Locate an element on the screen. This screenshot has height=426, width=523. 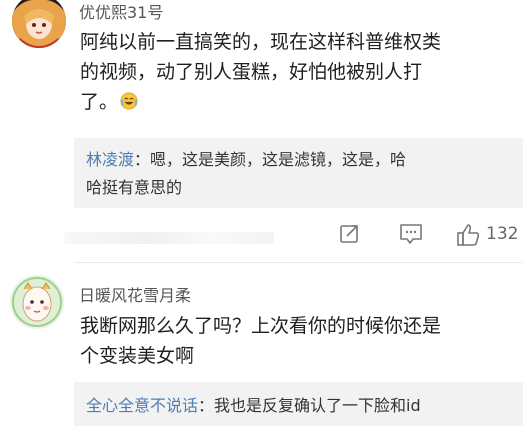
divider is located at coordinates (298, 262).